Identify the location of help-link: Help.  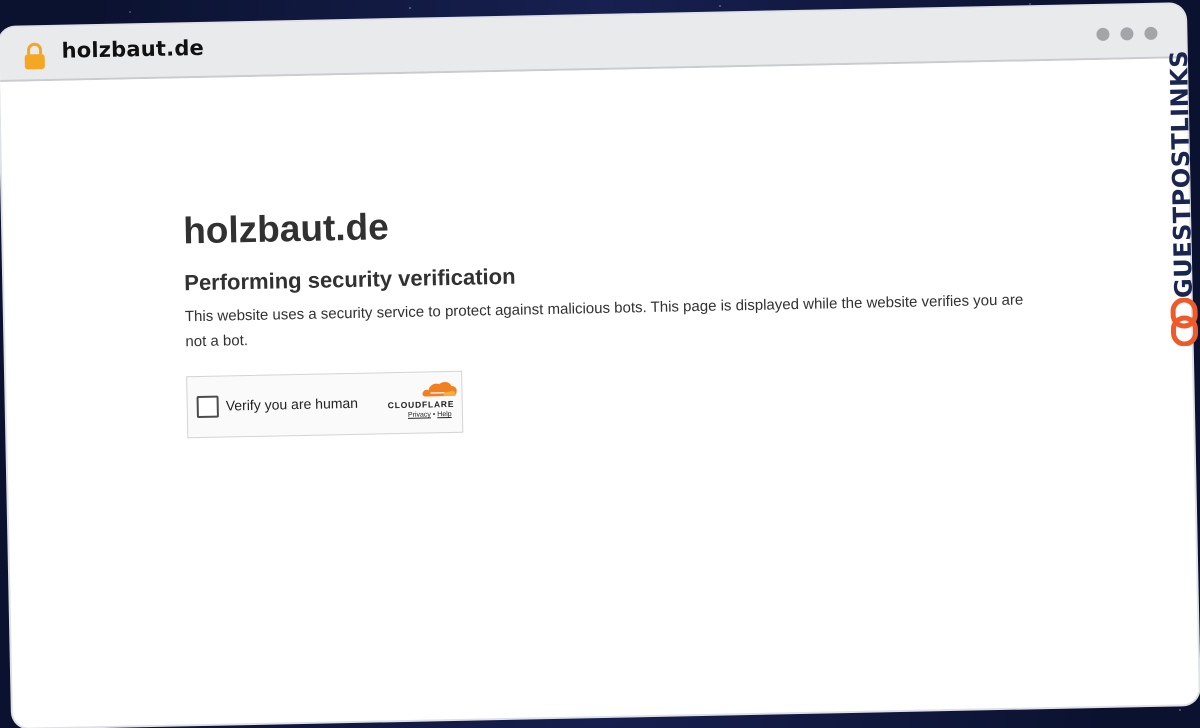
(444, 414).